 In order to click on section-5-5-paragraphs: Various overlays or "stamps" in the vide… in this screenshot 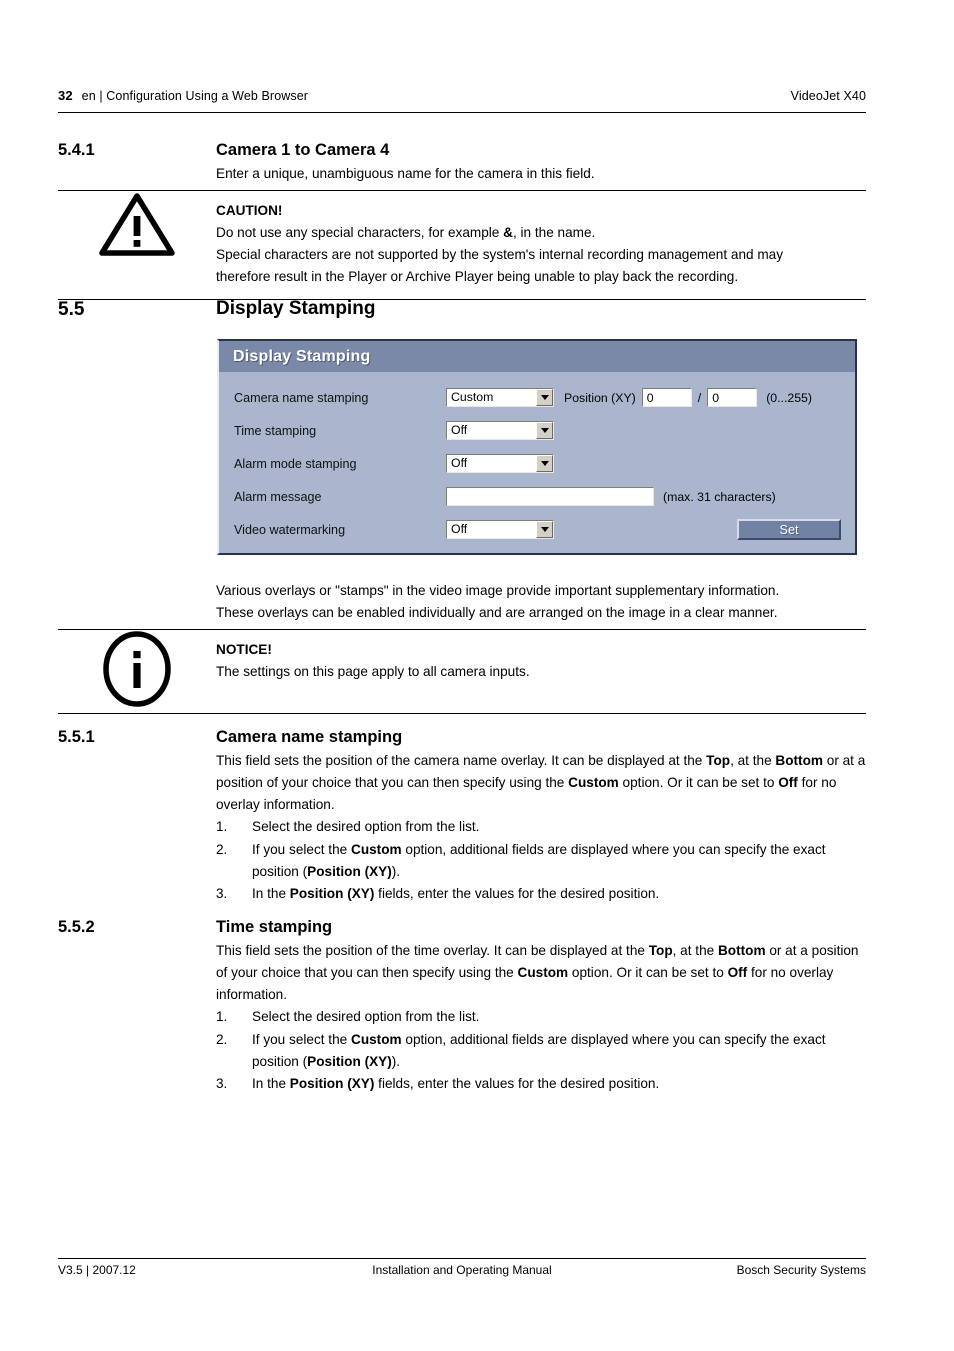, I will do `click(462, 602)`.